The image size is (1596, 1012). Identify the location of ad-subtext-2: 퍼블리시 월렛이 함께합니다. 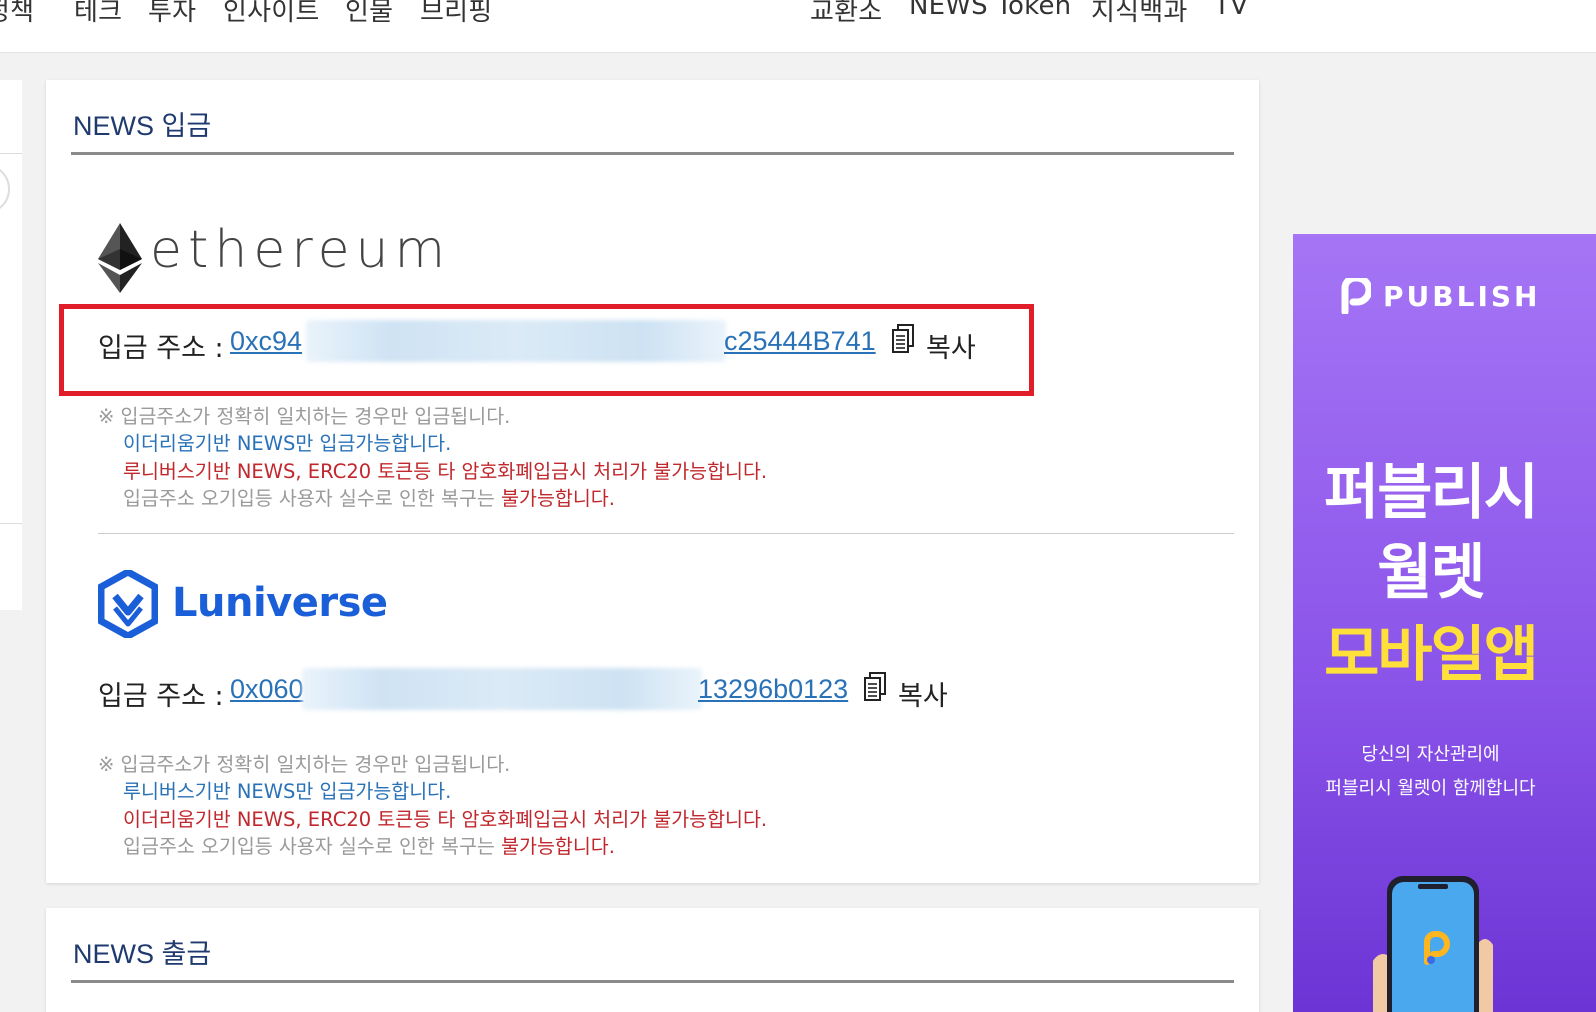
(1430, 788).